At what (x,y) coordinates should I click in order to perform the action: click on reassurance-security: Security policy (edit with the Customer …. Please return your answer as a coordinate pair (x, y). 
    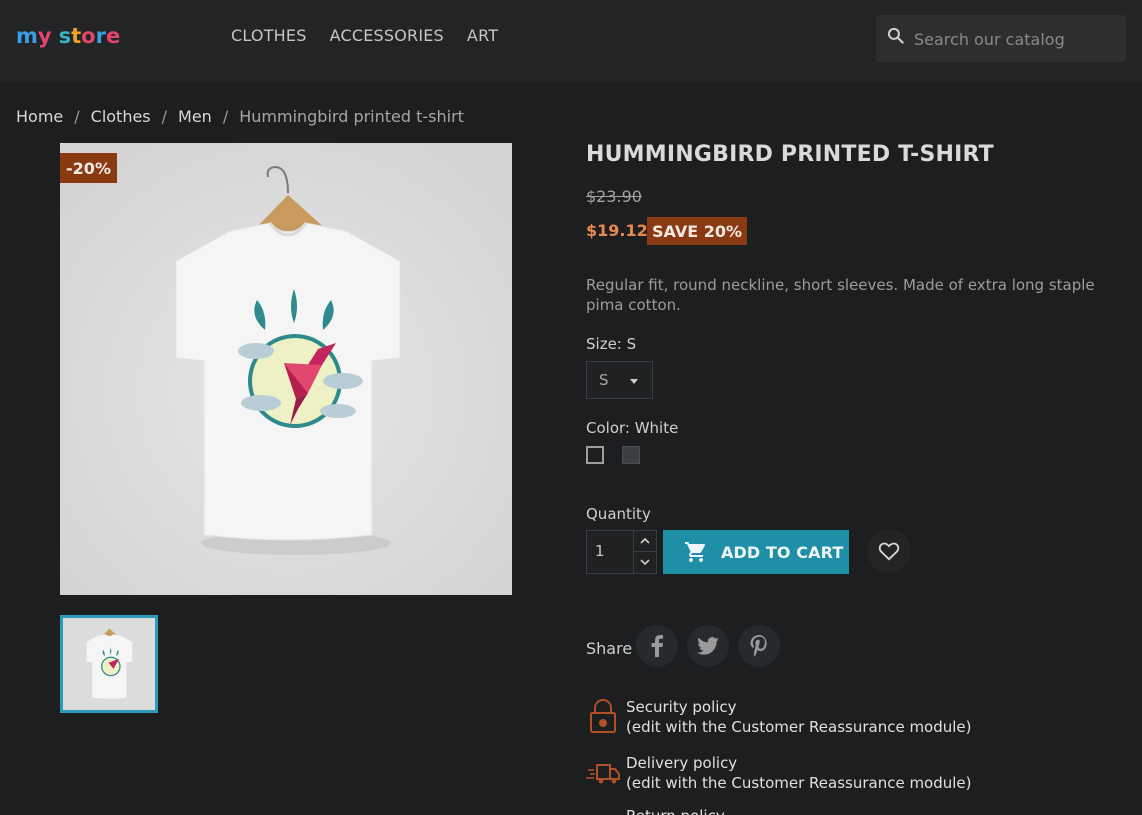
    Looking at the image, I should click on (836, 721).